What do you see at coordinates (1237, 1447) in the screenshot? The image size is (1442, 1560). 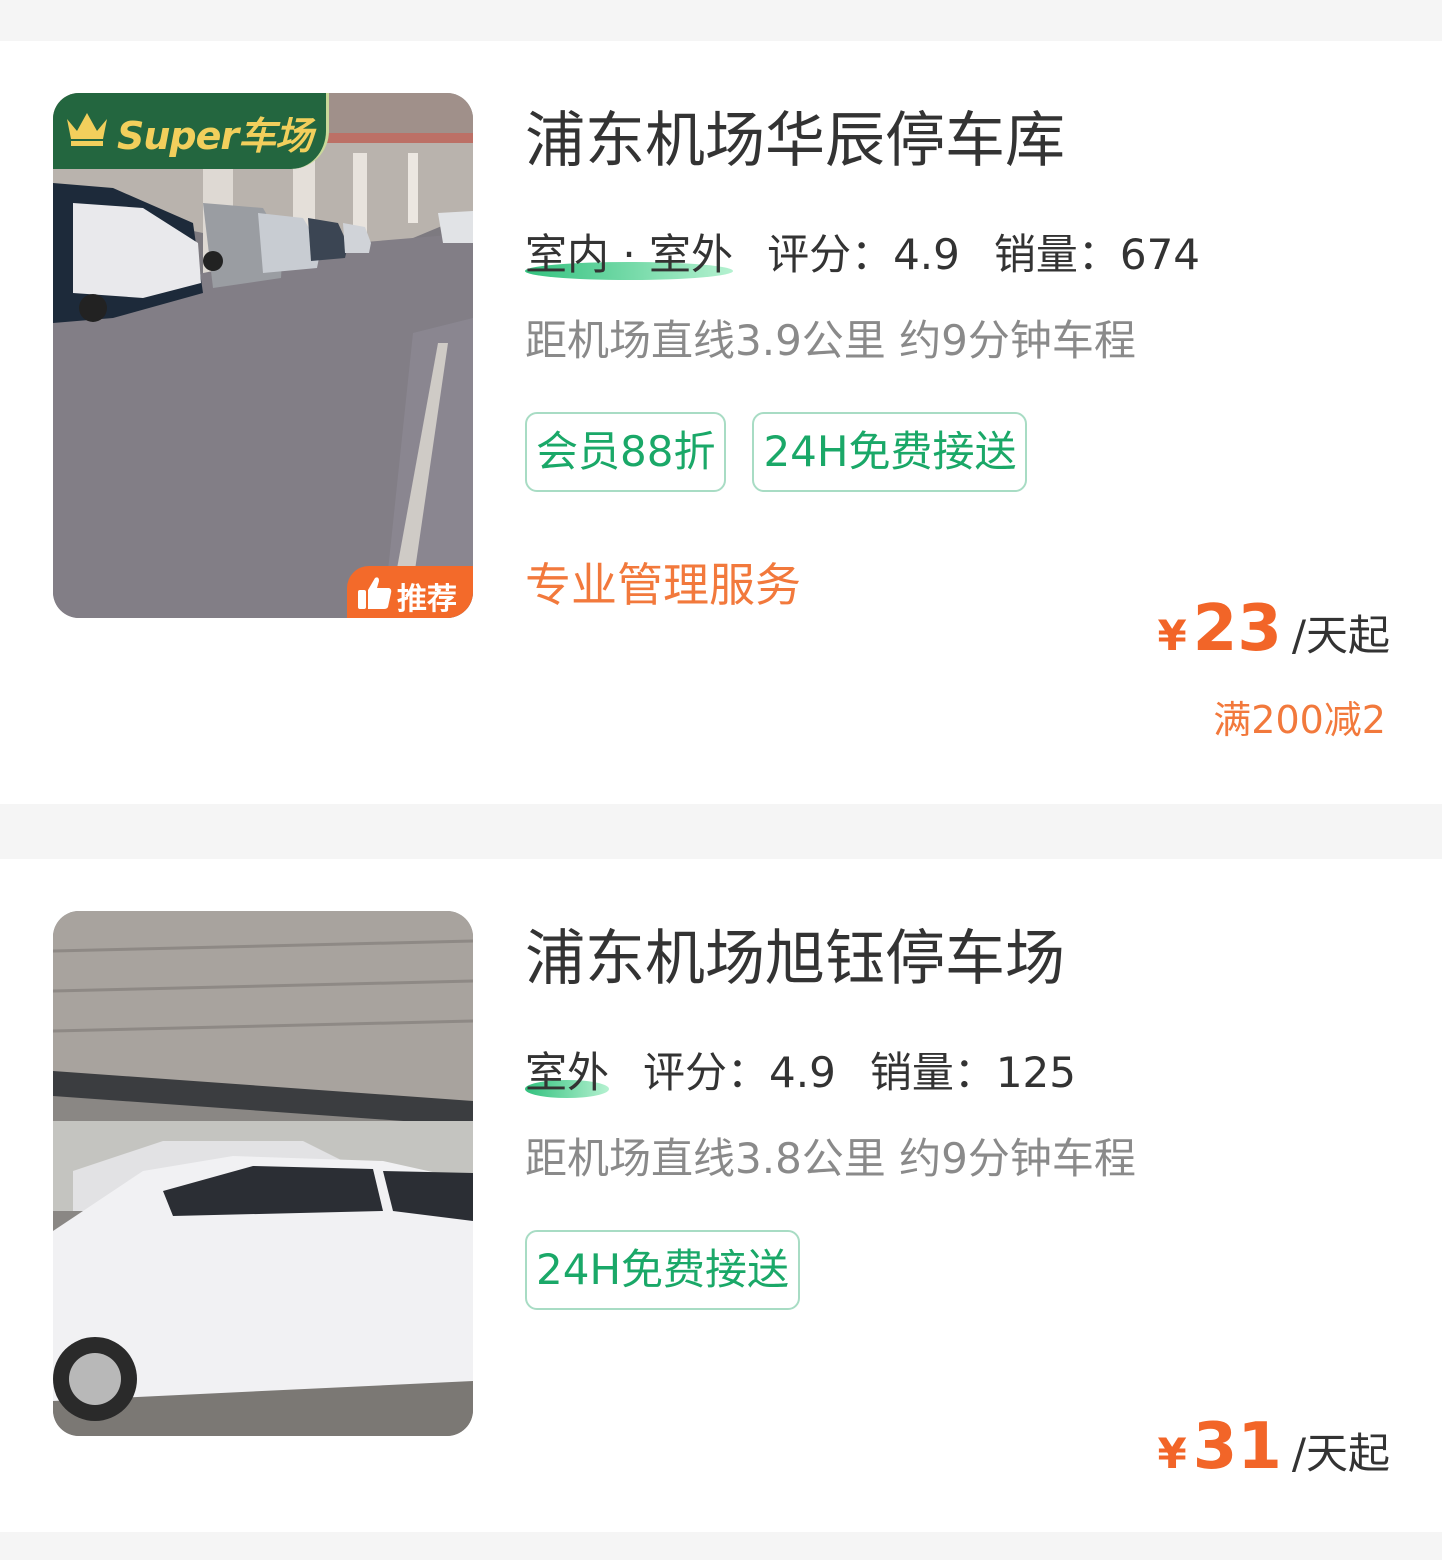 I see `price-amount: 31` at bounding box center [1237, 1447].